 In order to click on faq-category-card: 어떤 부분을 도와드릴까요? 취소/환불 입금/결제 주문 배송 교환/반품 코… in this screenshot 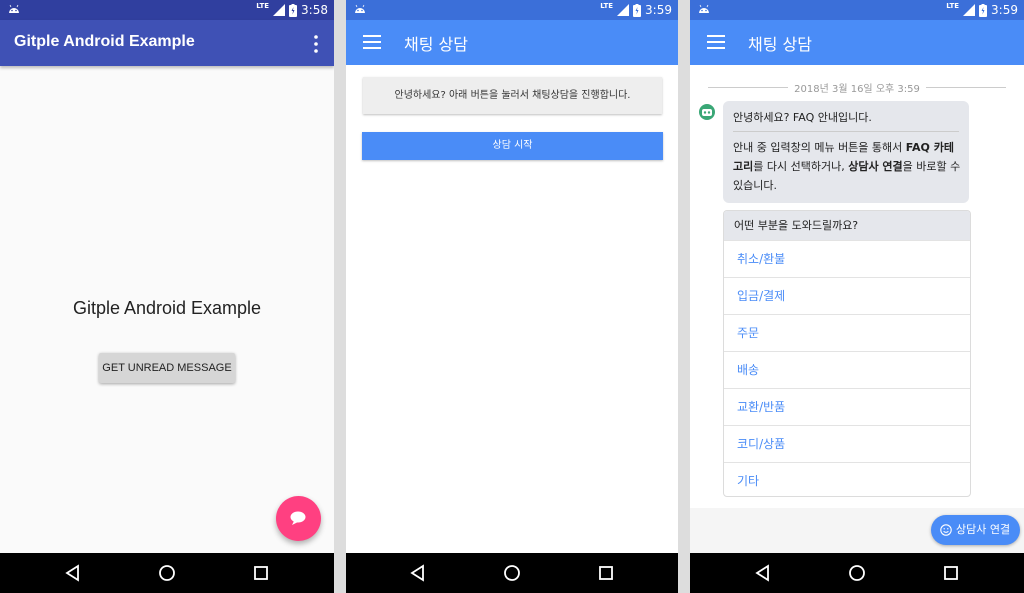, I will do `click(847, 353)`.